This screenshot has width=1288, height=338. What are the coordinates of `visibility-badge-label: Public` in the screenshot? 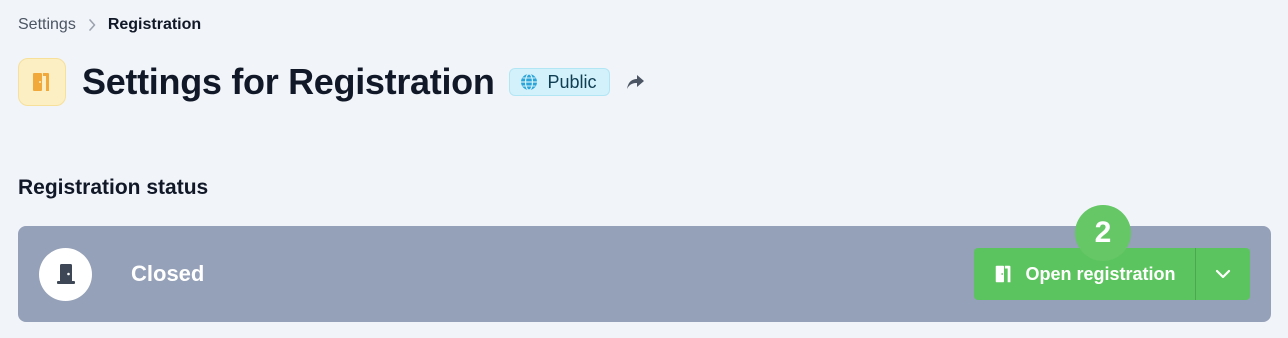 It's located at (572, 81).